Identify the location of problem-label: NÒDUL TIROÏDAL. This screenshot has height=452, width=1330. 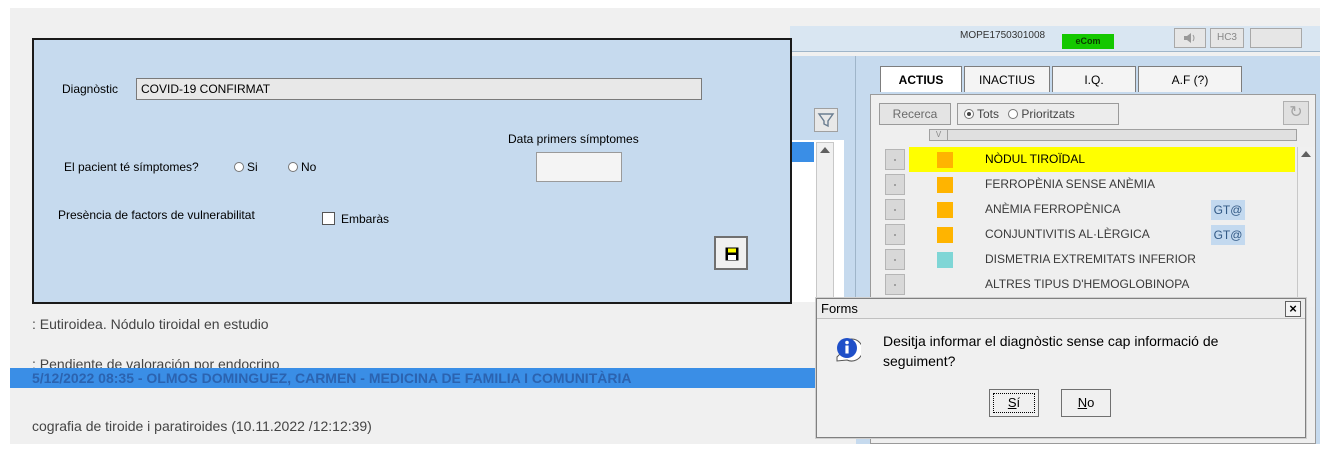
(1035, 159).